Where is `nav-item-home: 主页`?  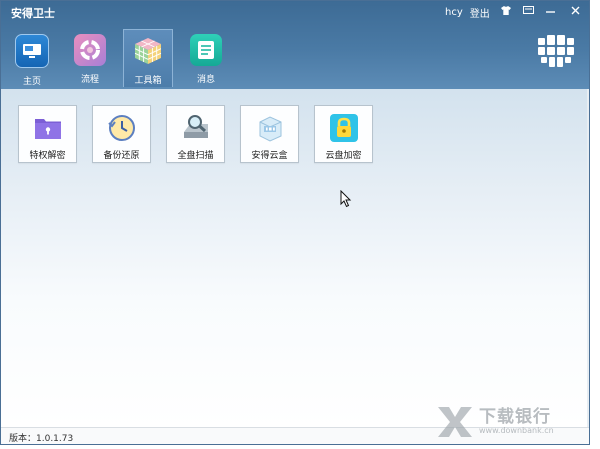
nav-item-home: 主页 is located at coordinates (32, 59).